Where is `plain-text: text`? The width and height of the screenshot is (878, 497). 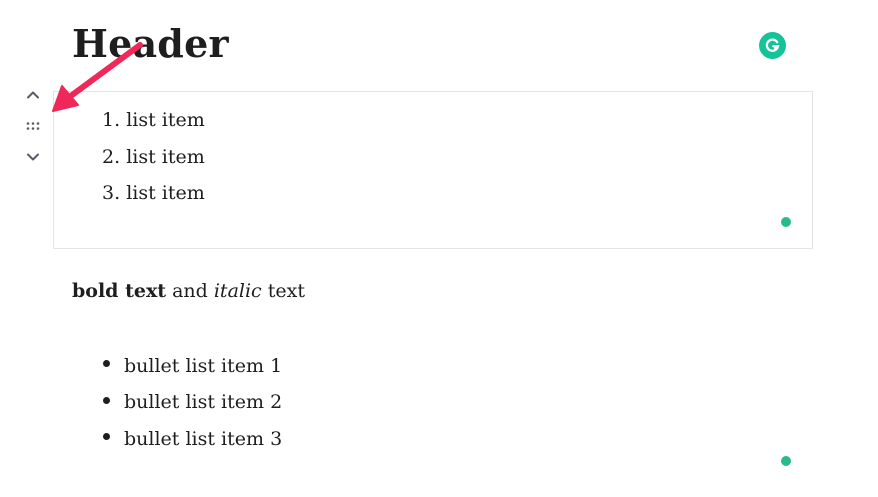 plain-text: text is located at coordinates (283, 291).